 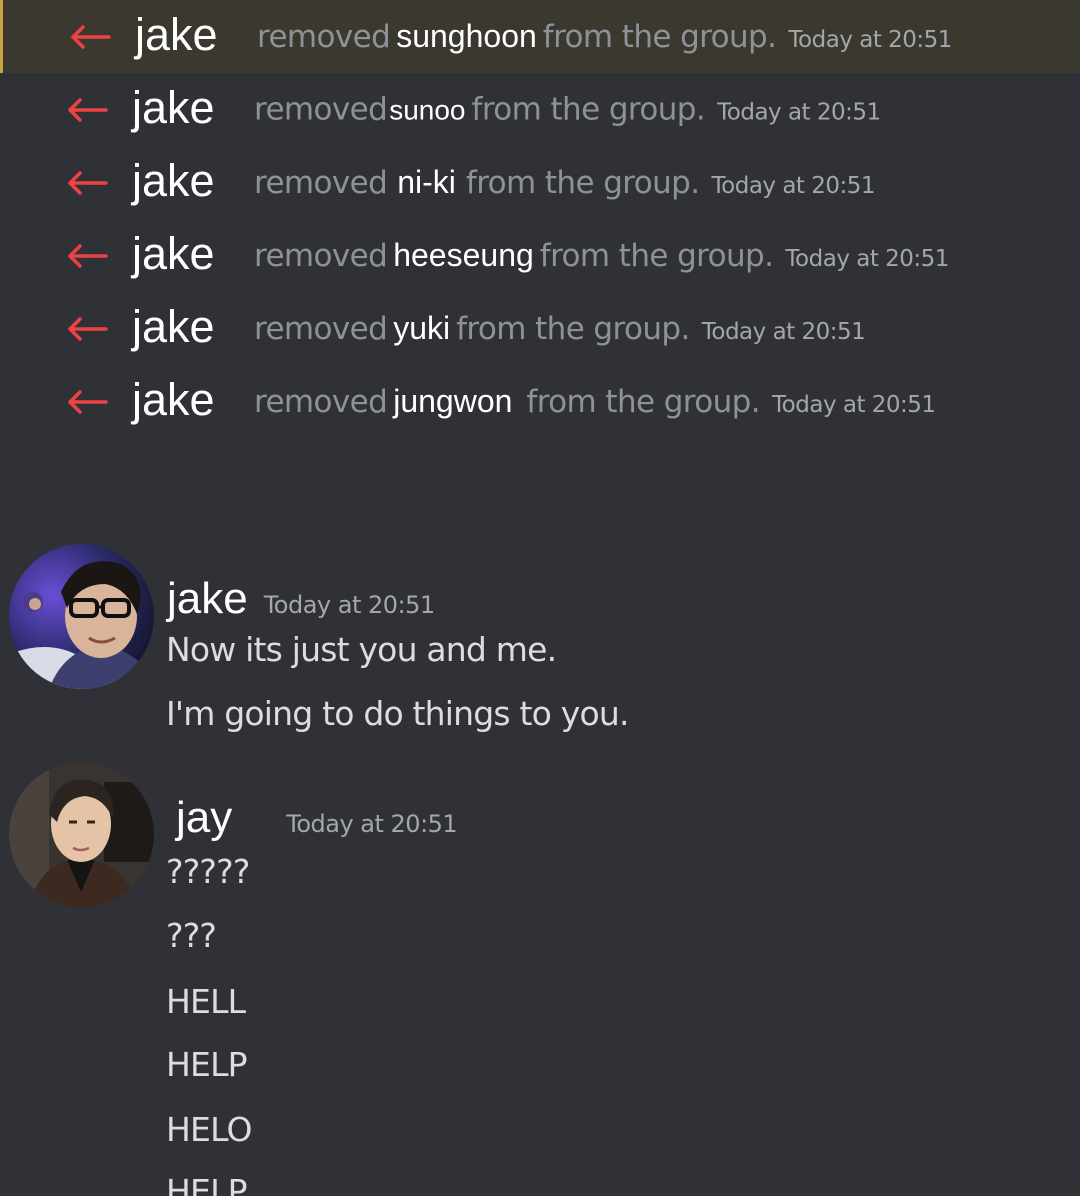 I want to click on message-text: Now its just you and me., so click(x=361, y=649).